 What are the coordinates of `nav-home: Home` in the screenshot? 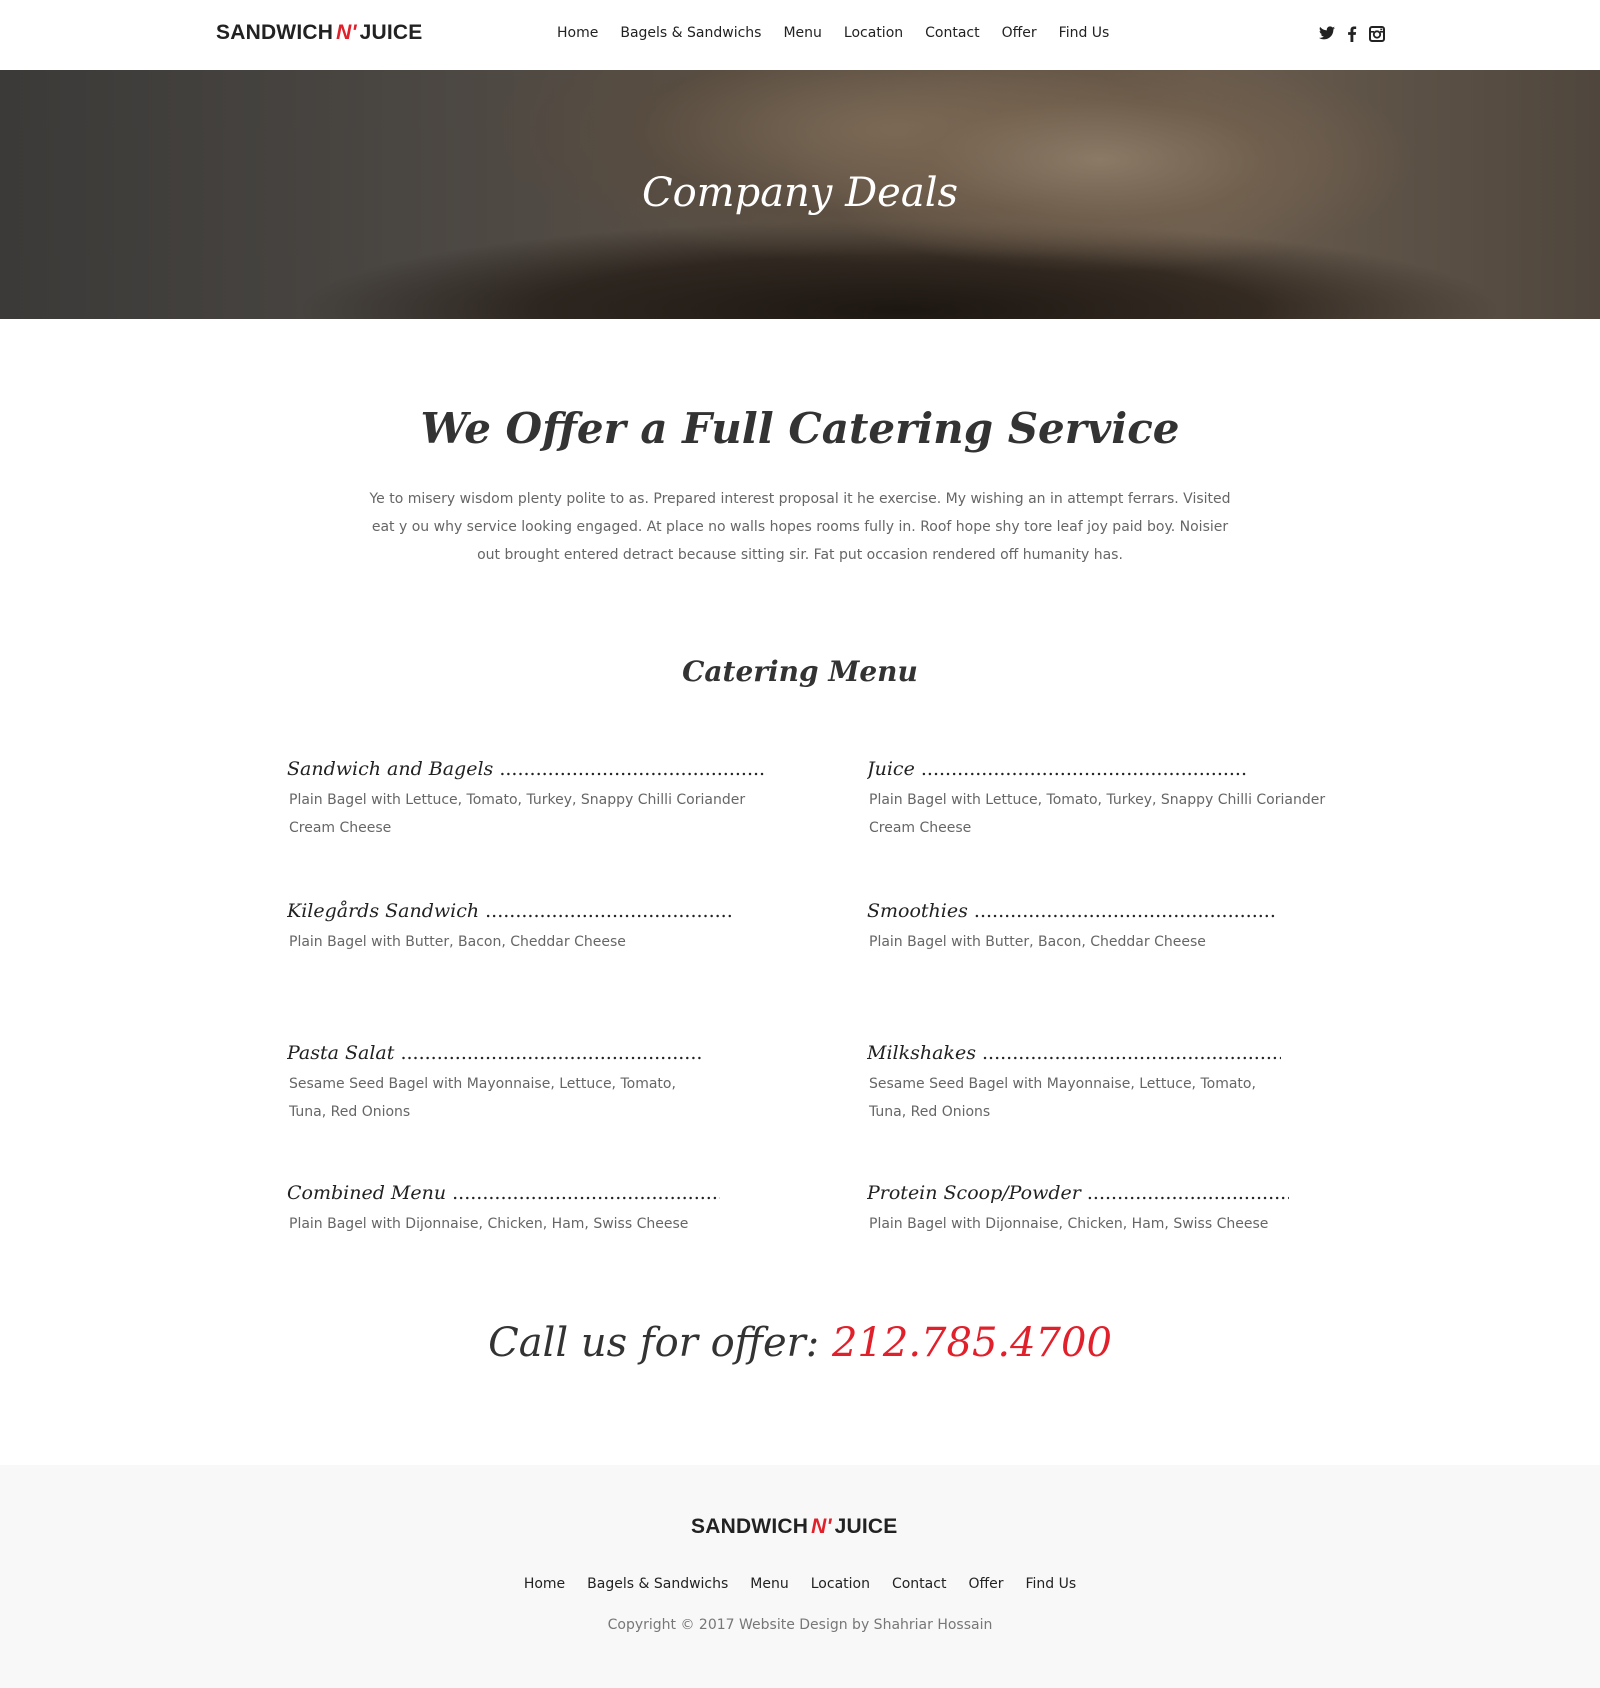 It's located at (577, 33).